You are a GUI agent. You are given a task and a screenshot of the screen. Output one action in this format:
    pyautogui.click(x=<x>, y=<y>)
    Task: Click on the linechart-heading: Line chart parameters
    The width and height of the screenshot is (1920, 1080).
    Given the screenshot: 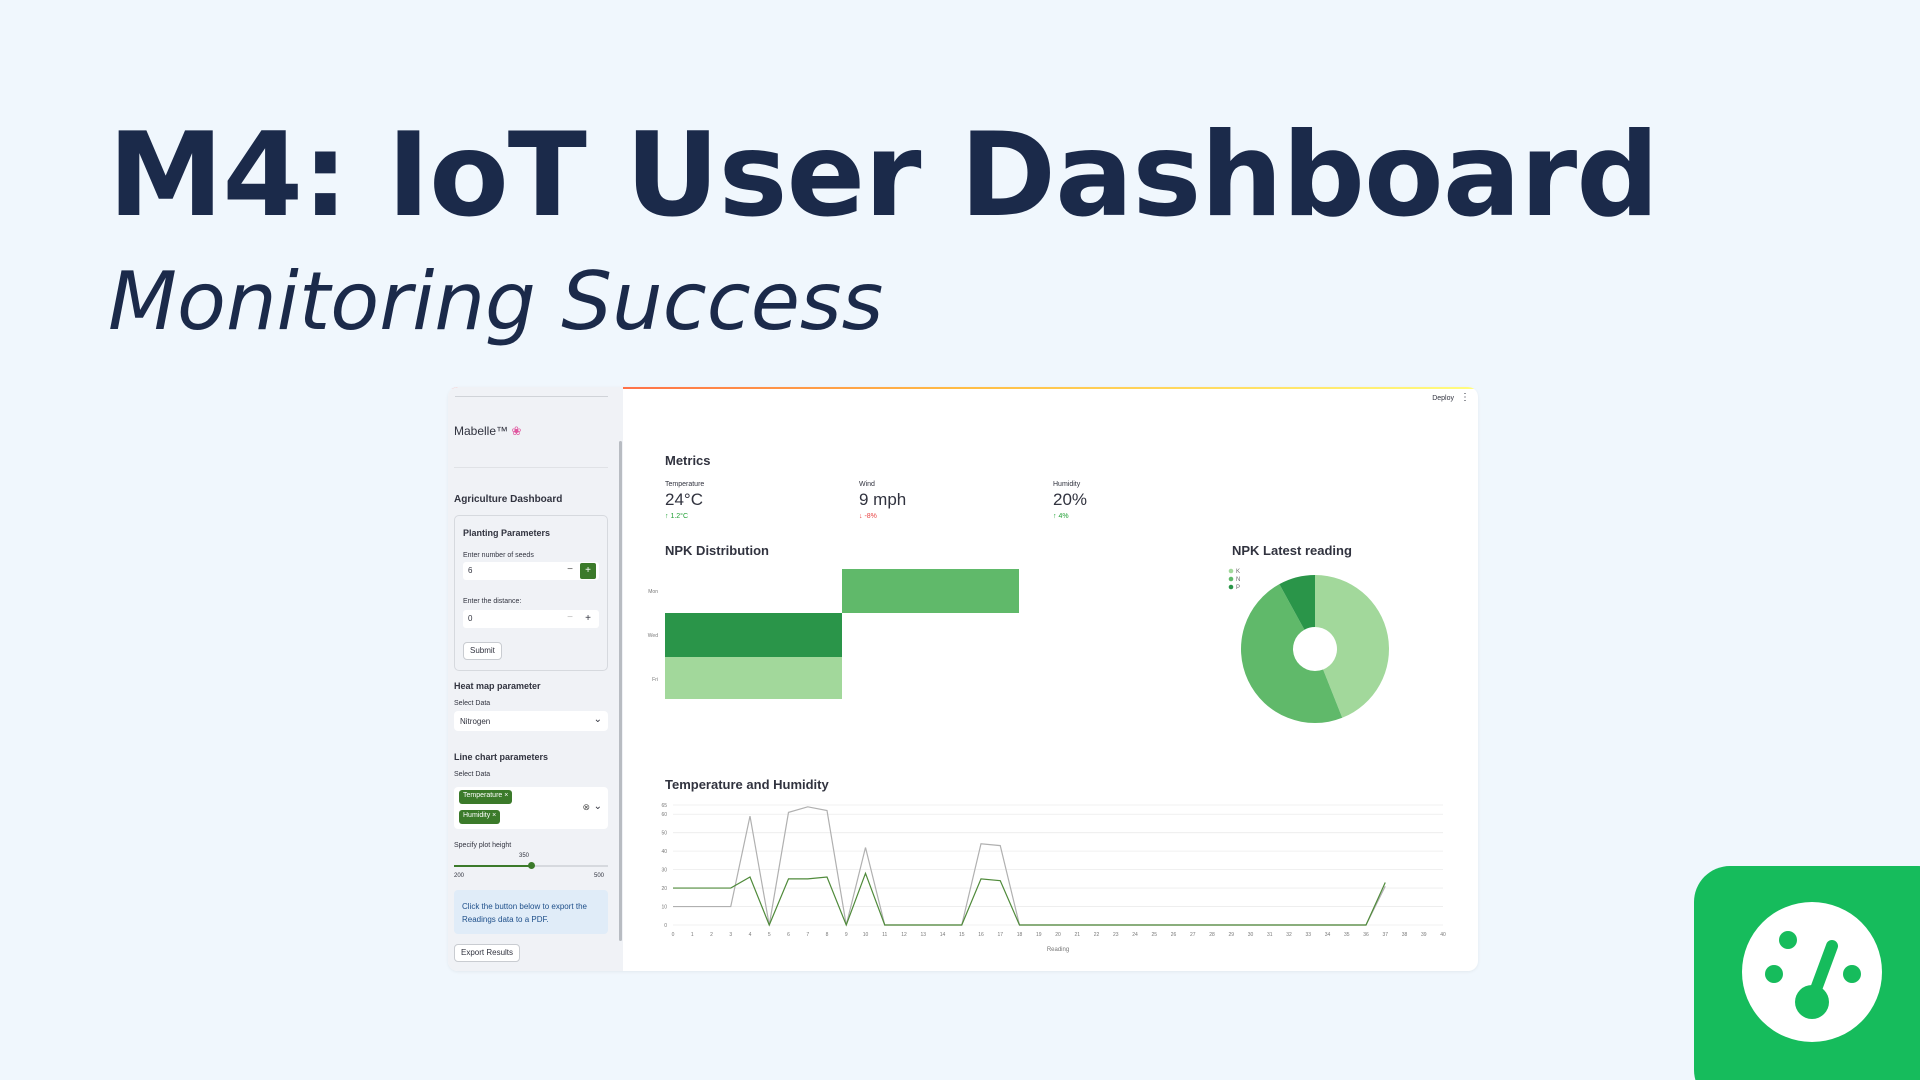 What is the action you would take?
    pyautogui.click(x=501, y=757)
    